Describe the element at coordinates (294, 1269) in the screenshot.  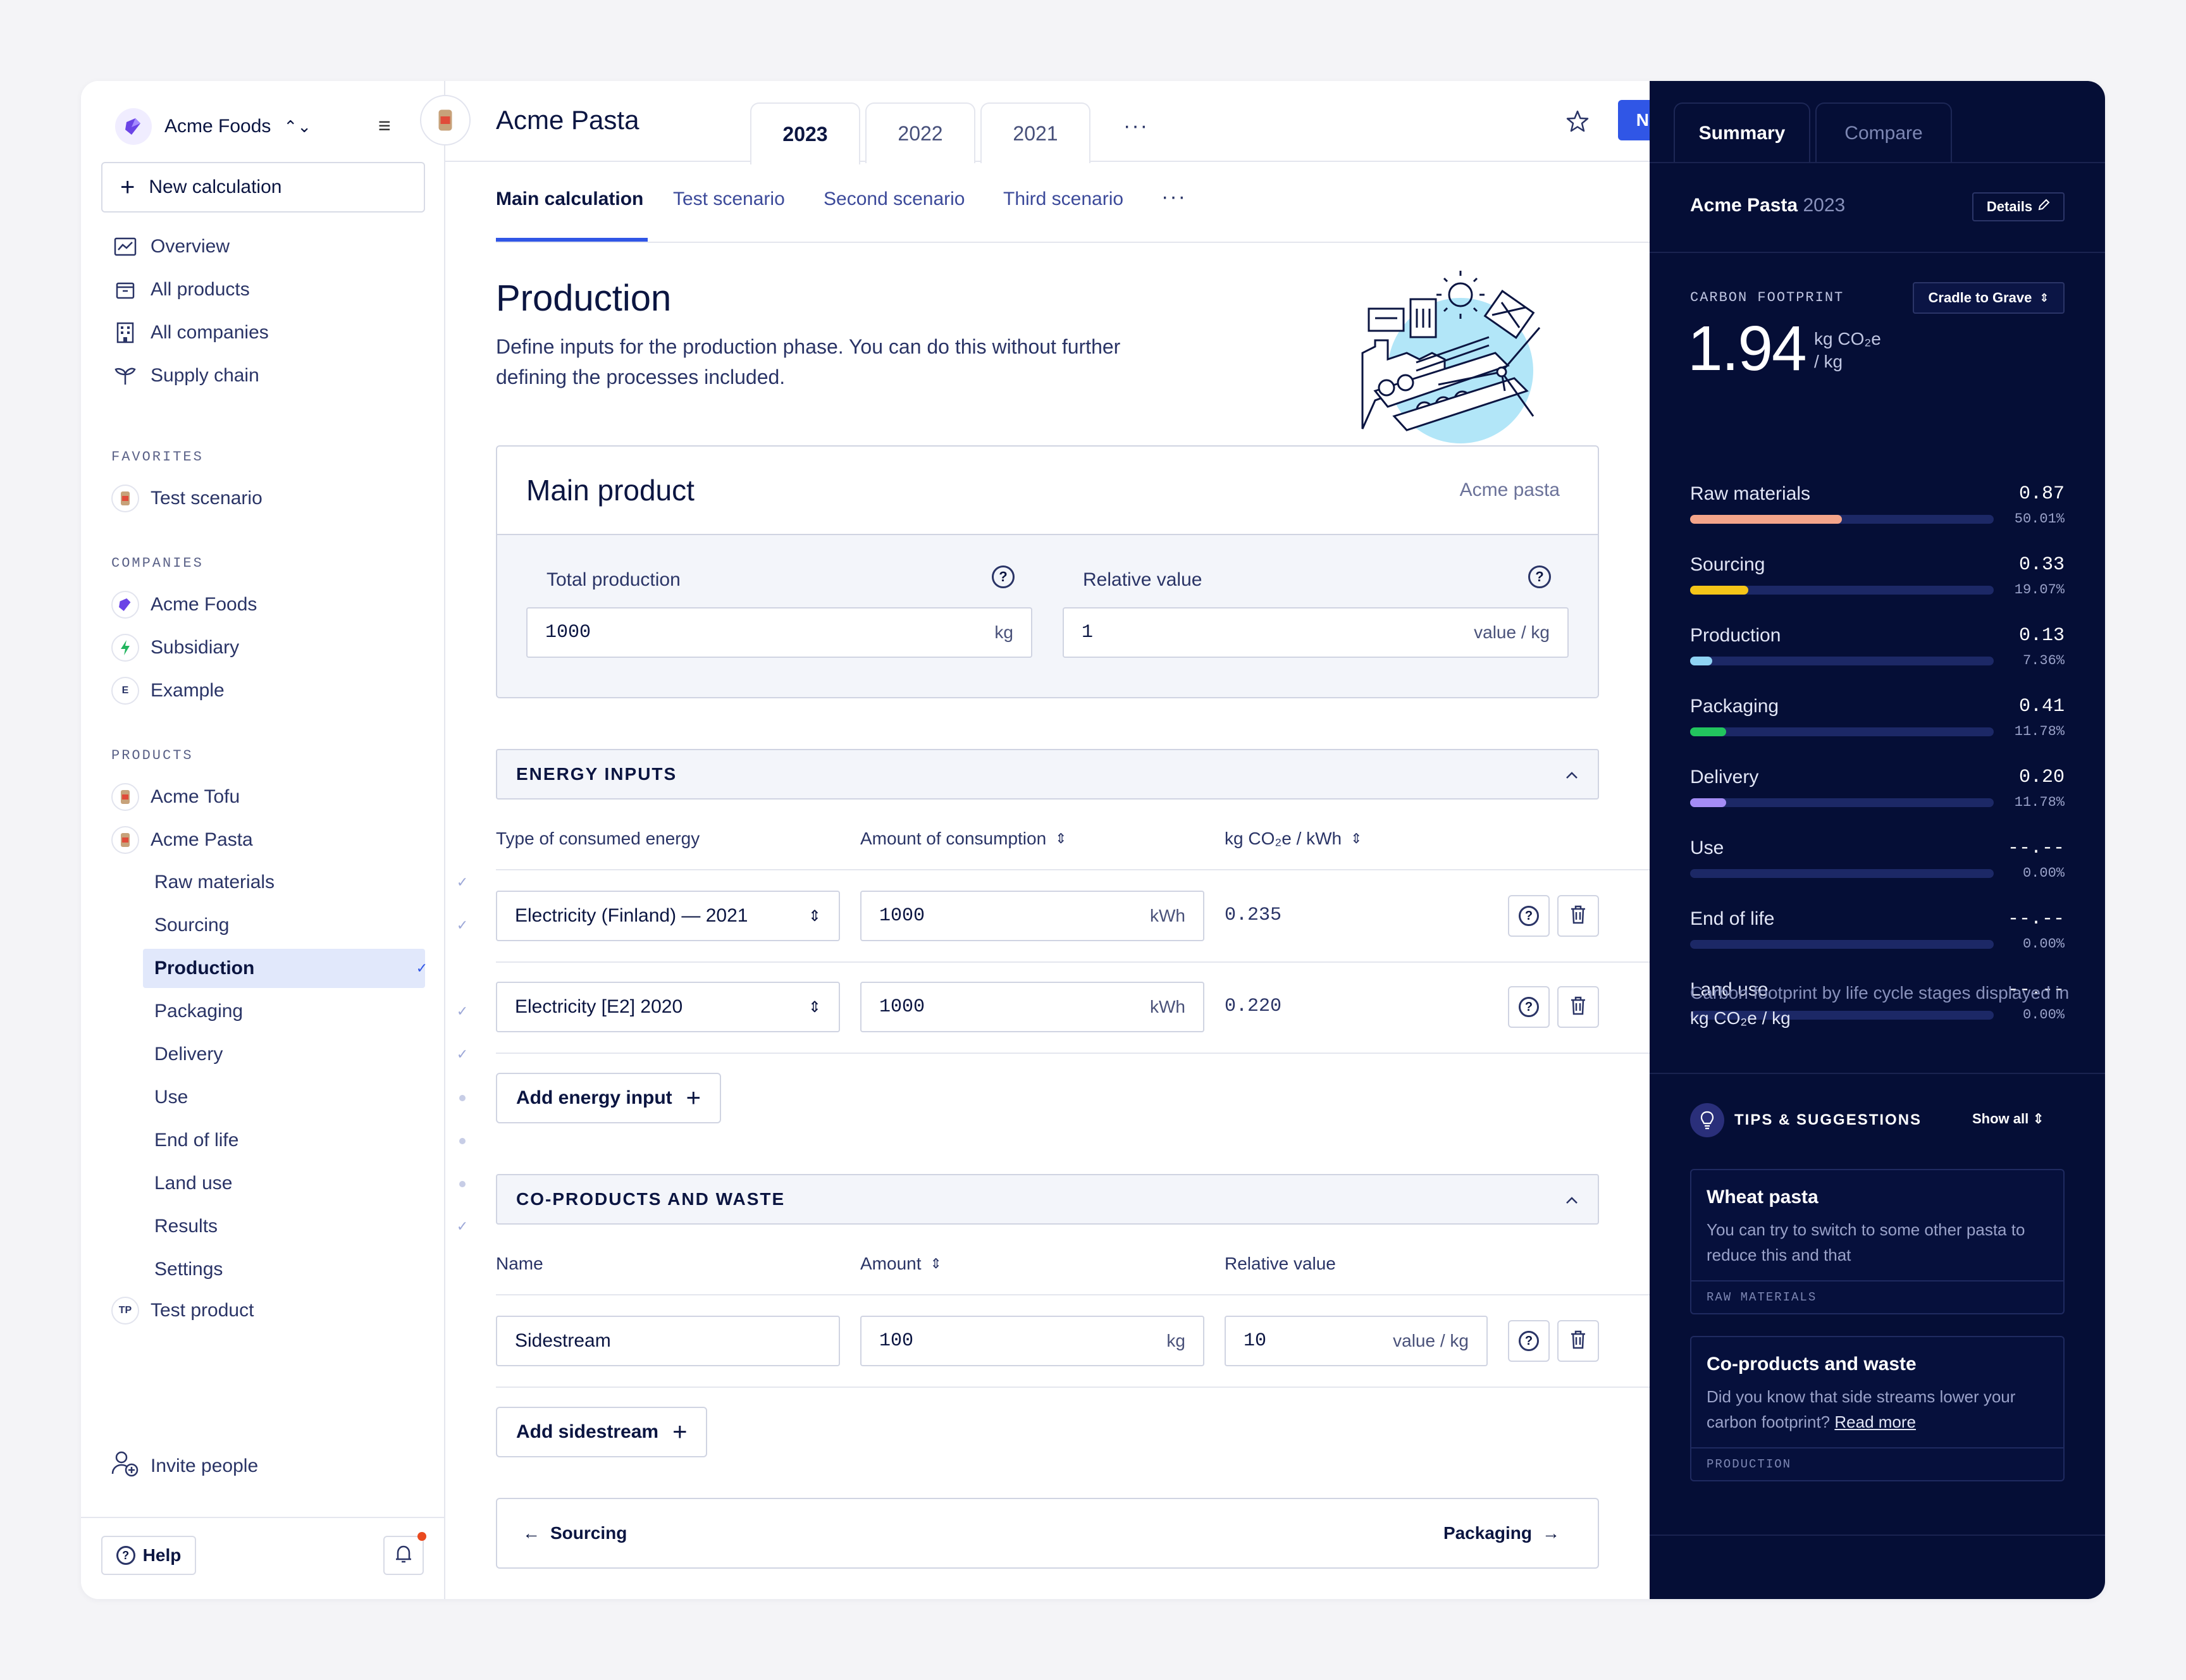
I see `step-settings: Settings` at that location.